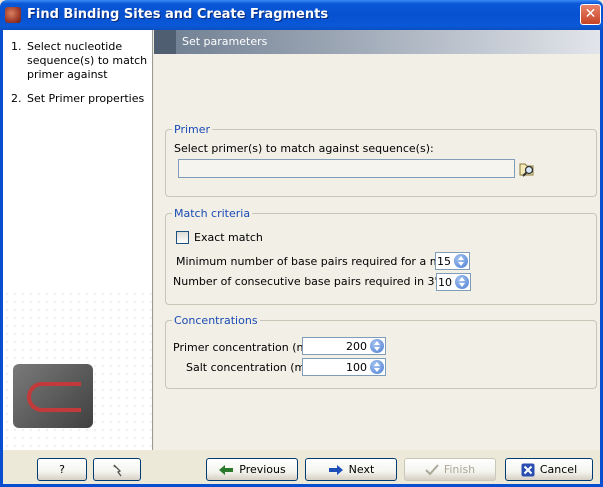 The image size is (603, 487). I want to click on primer-legend: Primer, so click(192, 129).